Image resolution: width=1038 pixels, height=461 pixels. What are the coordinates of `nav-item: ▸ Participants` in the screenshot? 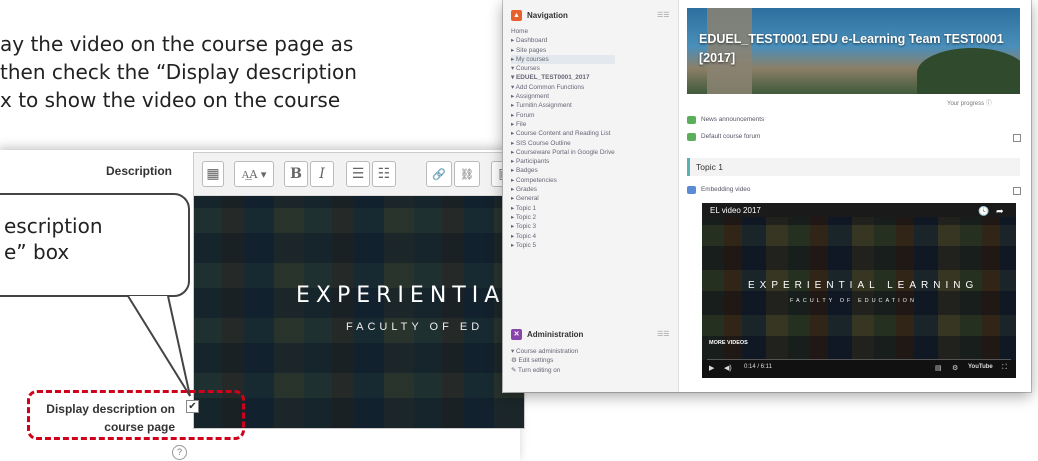 It's located at (563, 161).